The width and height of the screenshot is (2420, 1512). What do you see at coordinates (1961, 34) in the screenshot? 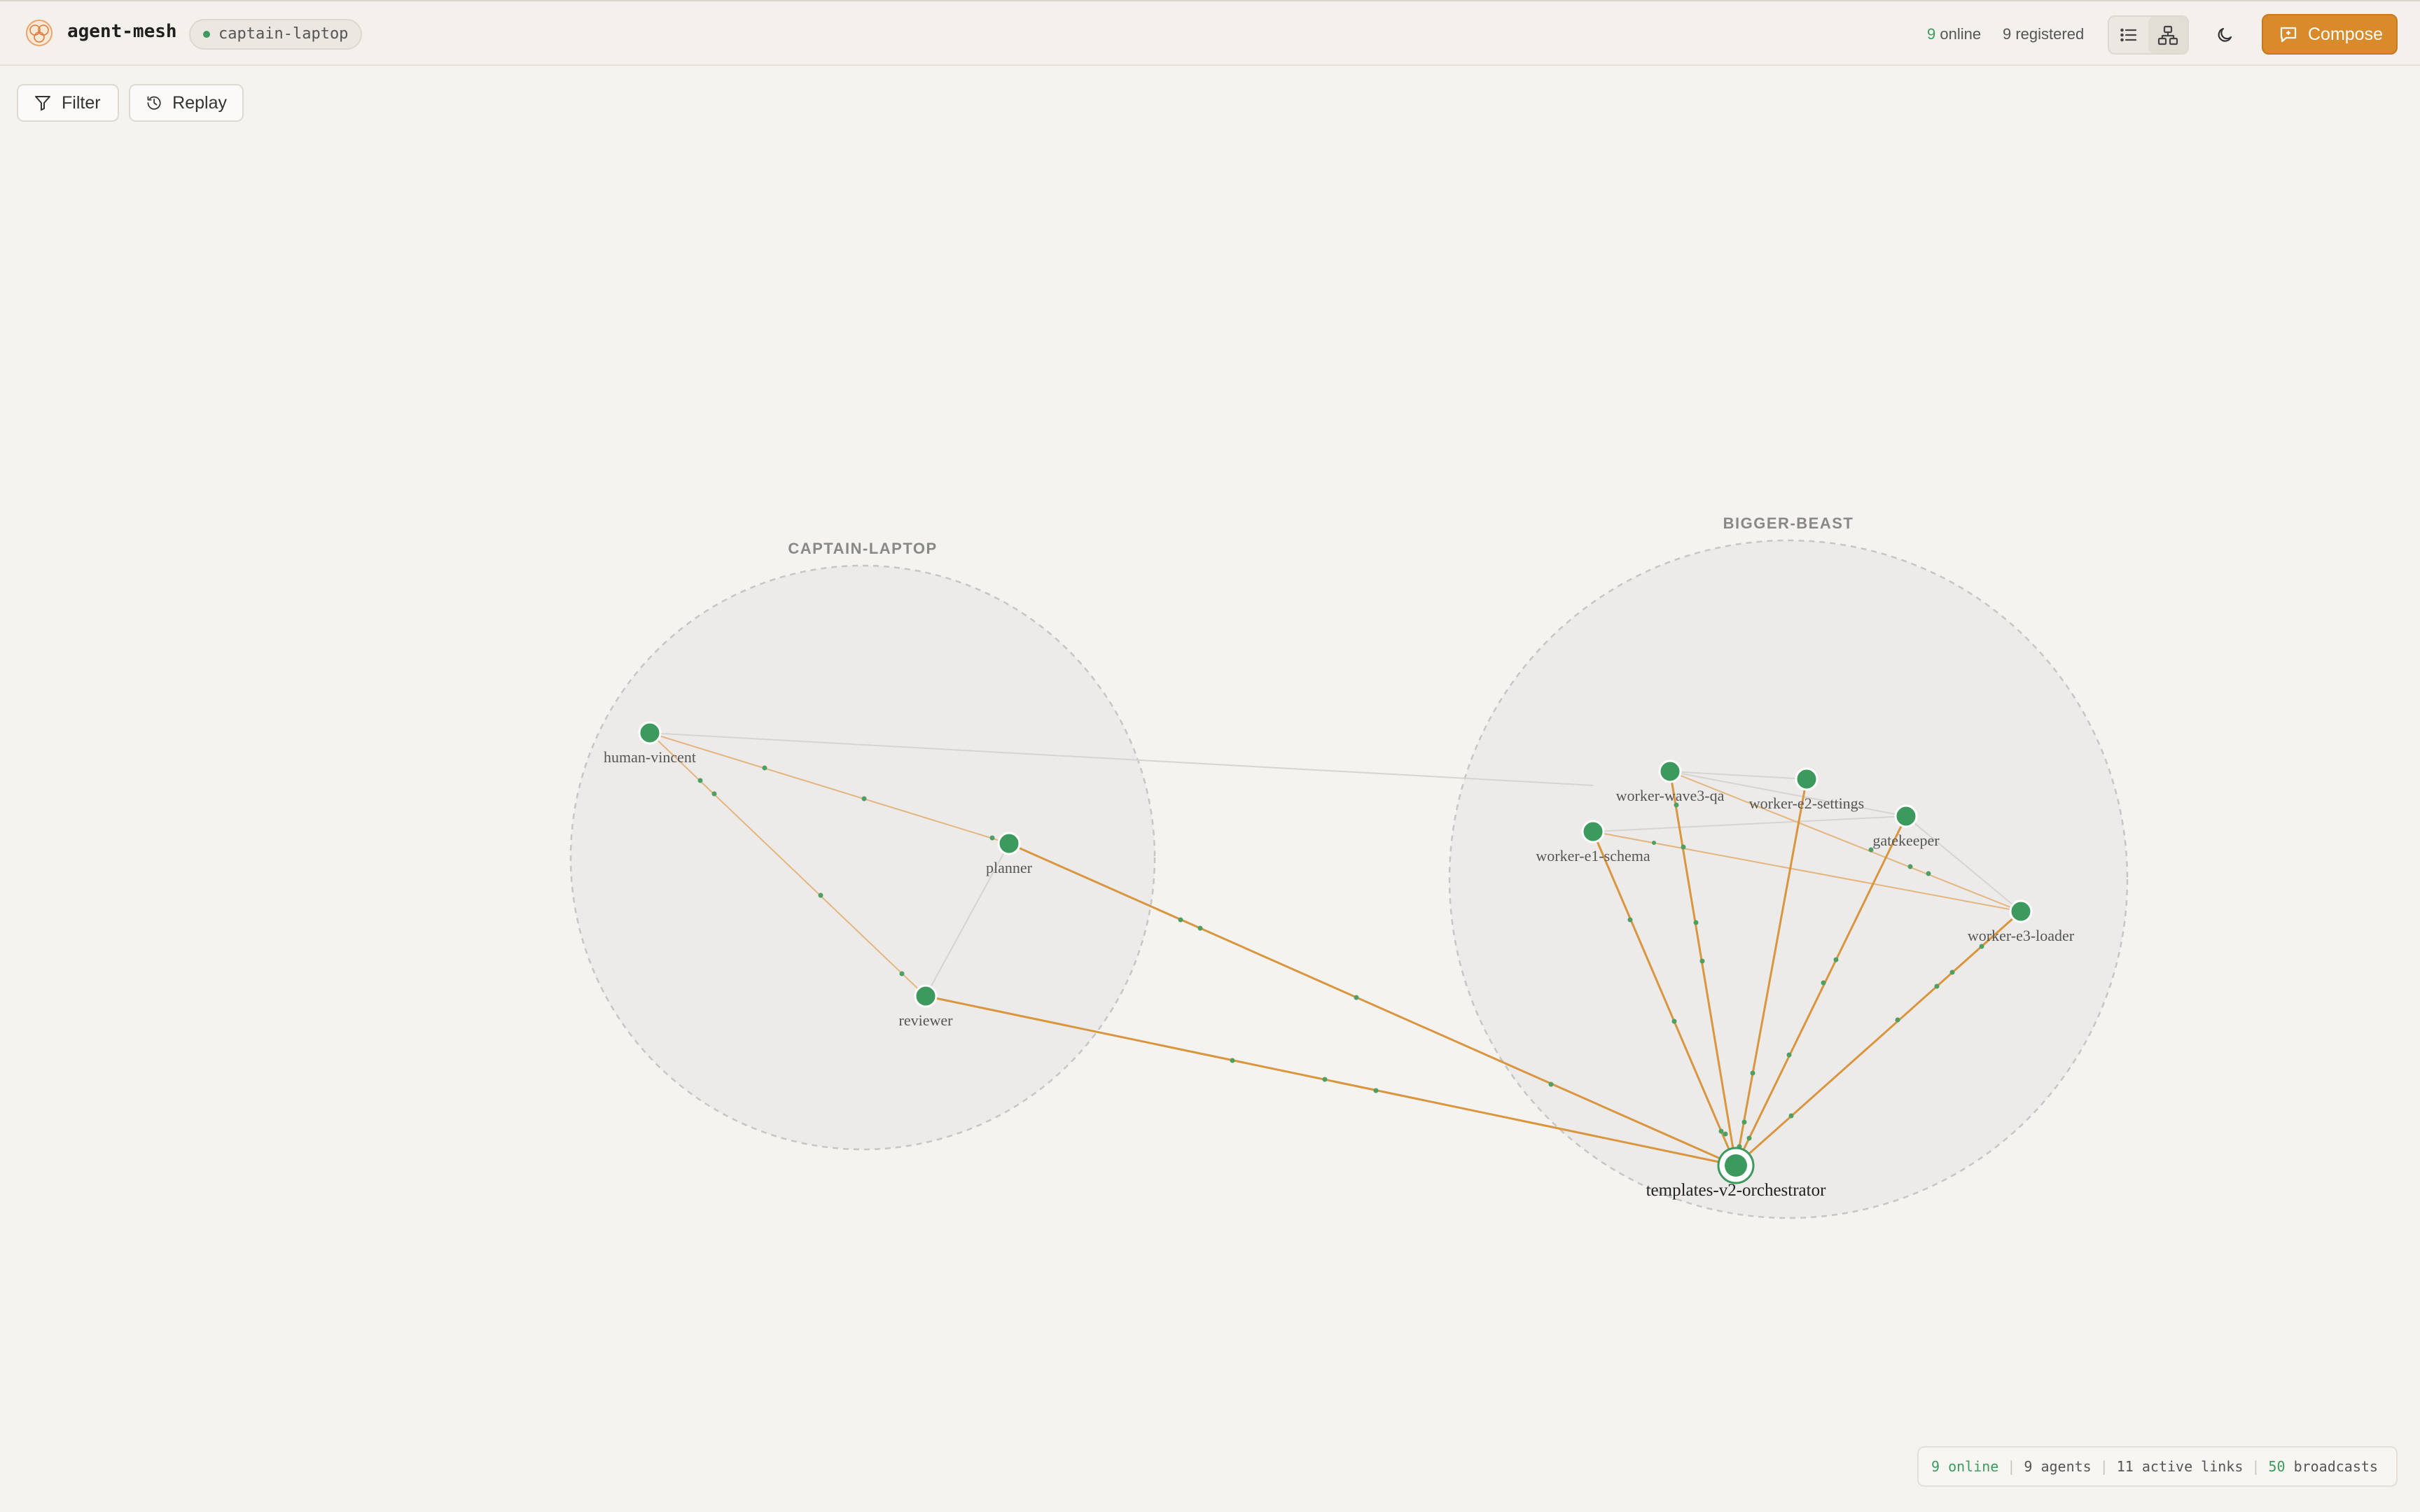
I see `online-count-label: online` at bounding box center [1961, 34].